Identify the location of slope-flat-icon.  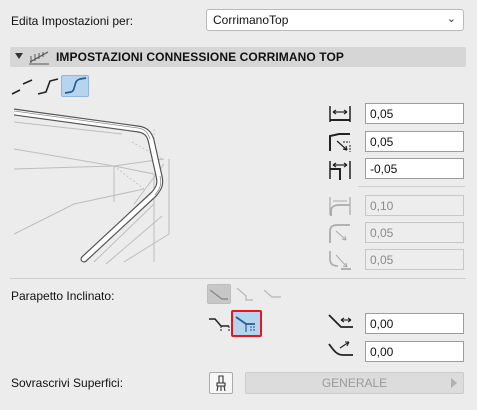
(218, 294).